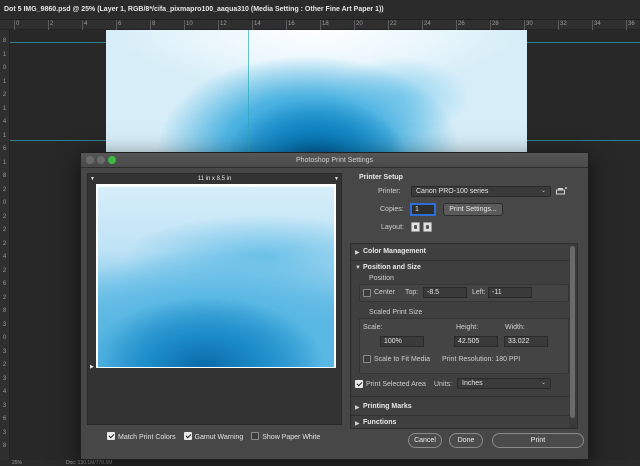 Image resolution: width=640 pixels, height=466 pixels. I want to click on disclosure-down-icon: ▼, so click(358, 268).